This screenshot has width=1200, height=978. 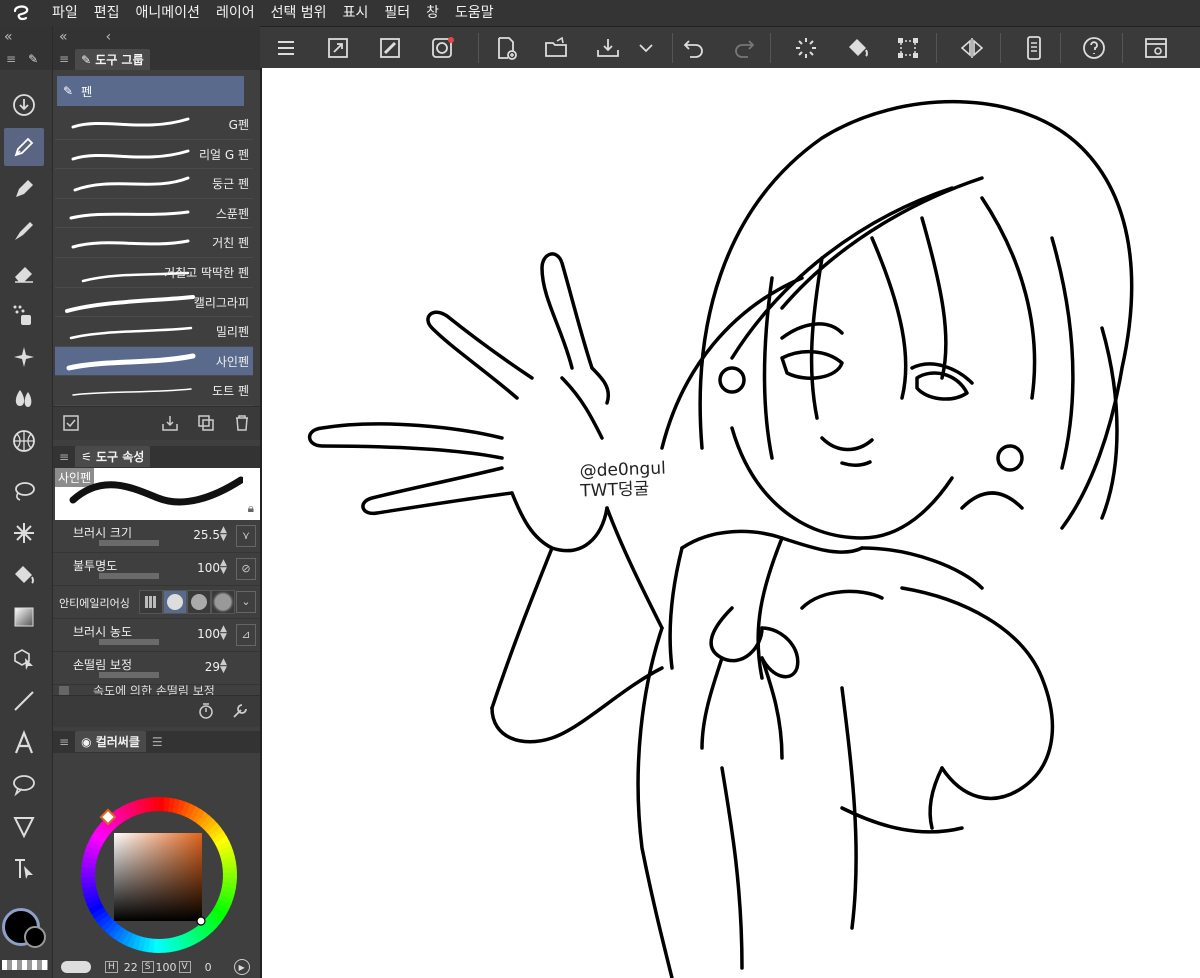 What do you see at coordinates (206, 423) in the screenshot?
I see `duplicate-tool-icon` at bounding box center [206, 423].